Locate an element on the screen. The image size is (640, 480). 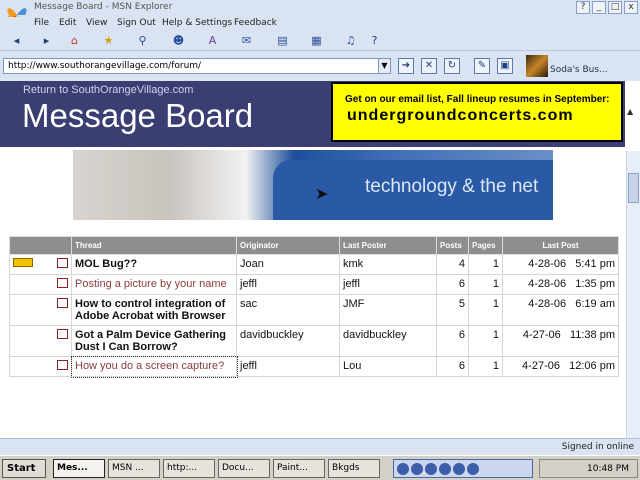
last-post-cell: 4-27-06 11:38 pm is located at coordinates (560, 341).